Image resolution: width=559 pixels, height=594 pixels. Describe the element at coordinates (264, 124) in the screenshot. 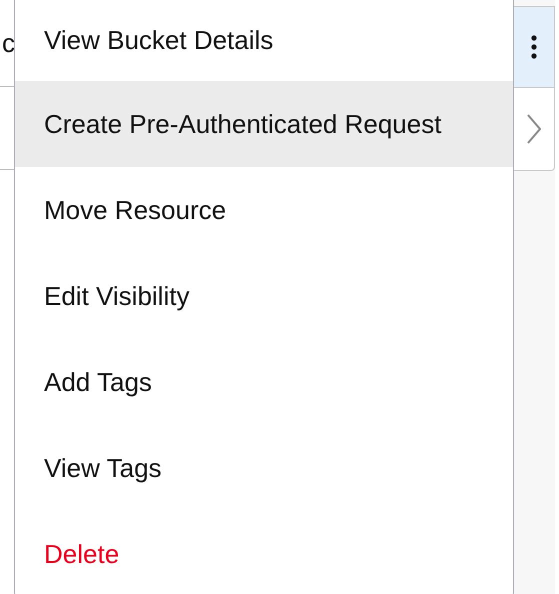

I see `menu-item: Create Pre-Authenticated Request` at that location.